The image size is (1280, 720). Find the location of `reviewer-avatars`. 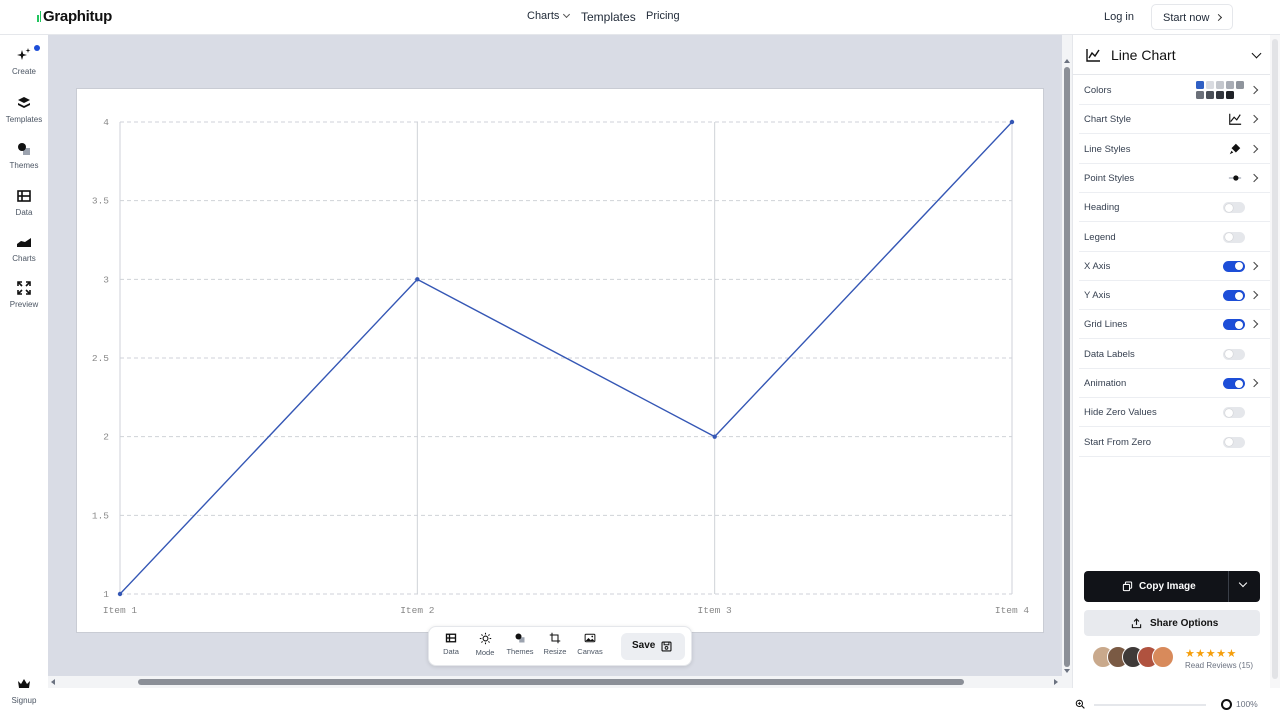

reviewer-avatars is located at coordinates (1137, 658).